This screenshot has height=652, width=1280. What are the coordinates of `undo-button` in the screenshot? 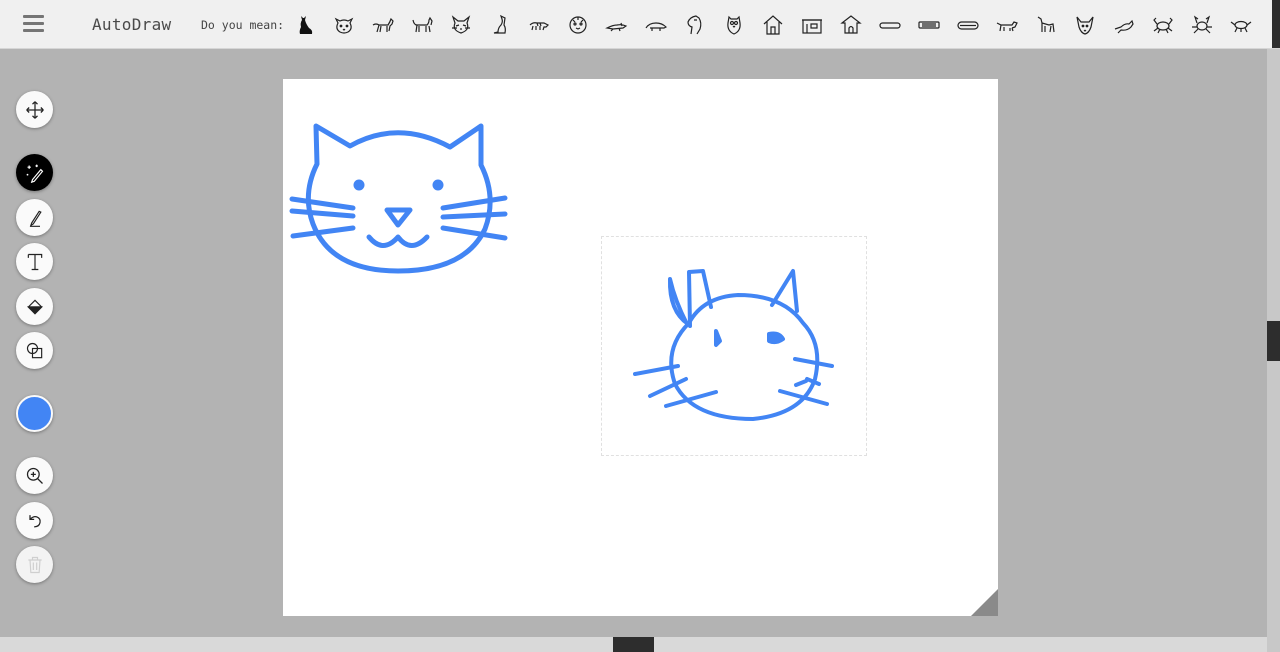 It's located at (34, 520).